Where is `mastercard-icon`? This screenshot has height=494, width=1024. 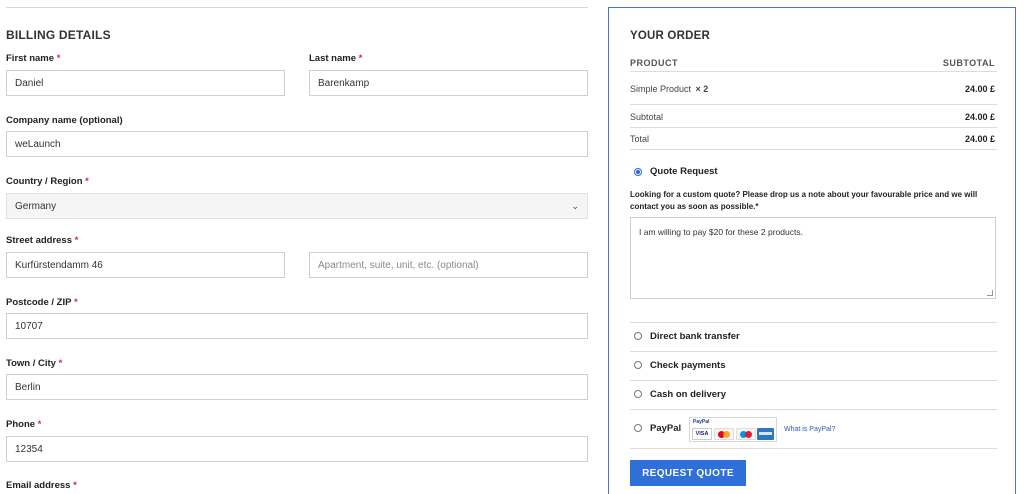
mastercard-icon is located at coordinates (724, 434).